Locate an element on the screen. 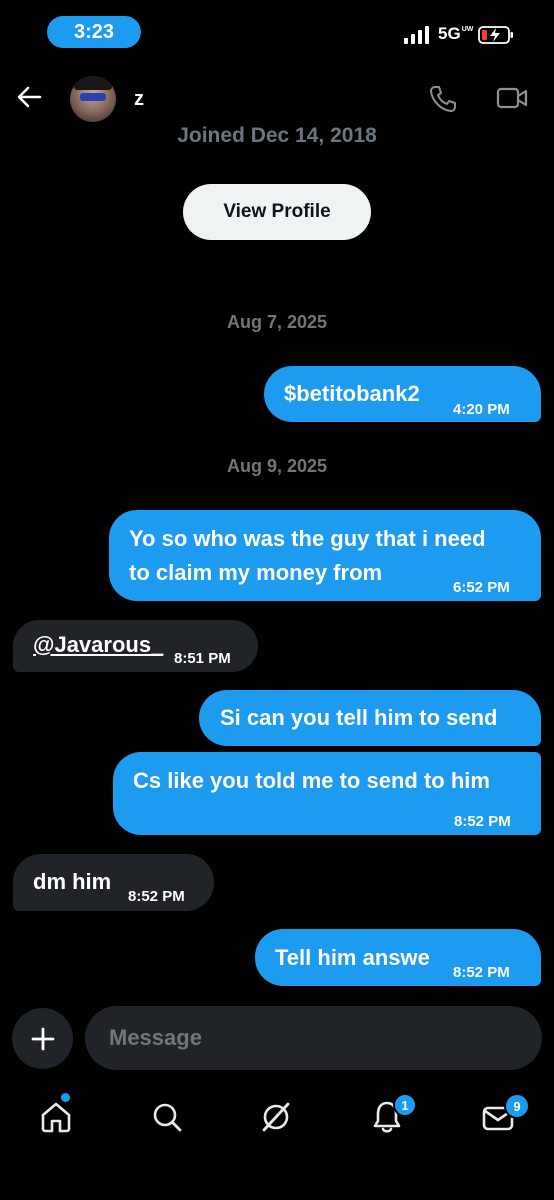 This screenshot has width=554, height=1200. mention-link: @Javarous_ is located at coordinates (98, 645).